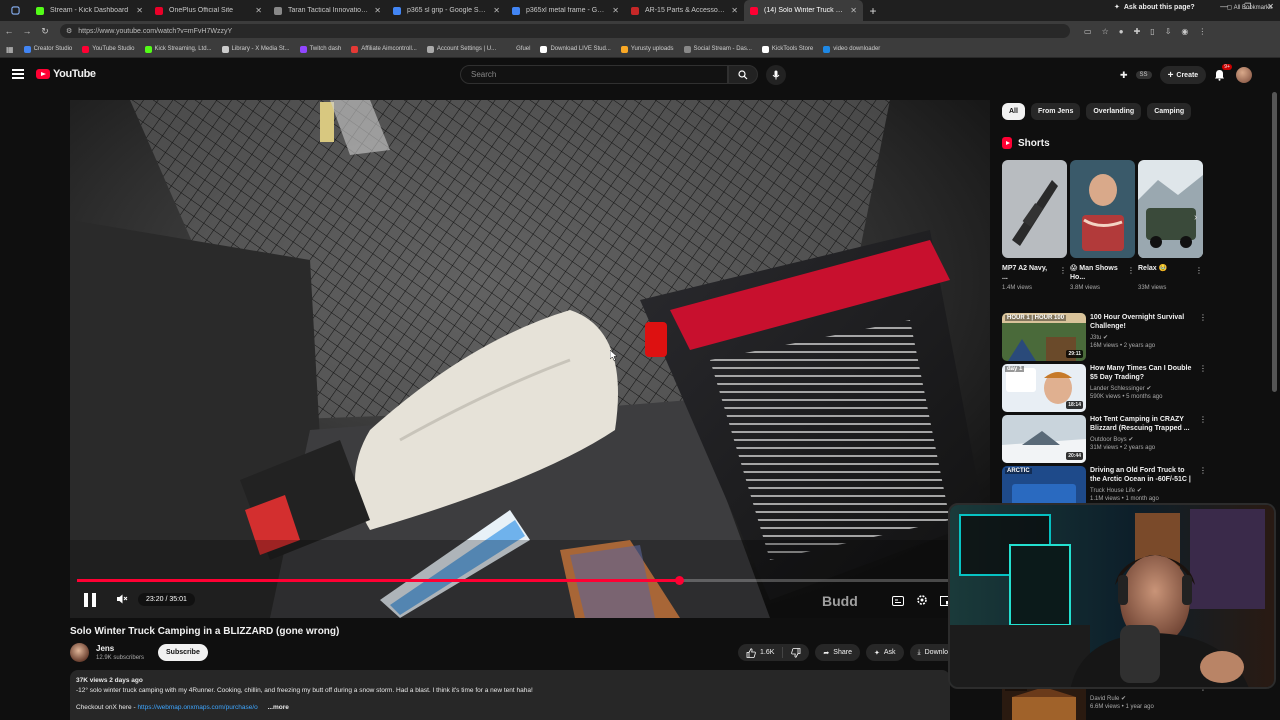 This screenshot has height=720, width=1280. I want to click on bookmark-star-icon: ☆, so click(1105, 31).